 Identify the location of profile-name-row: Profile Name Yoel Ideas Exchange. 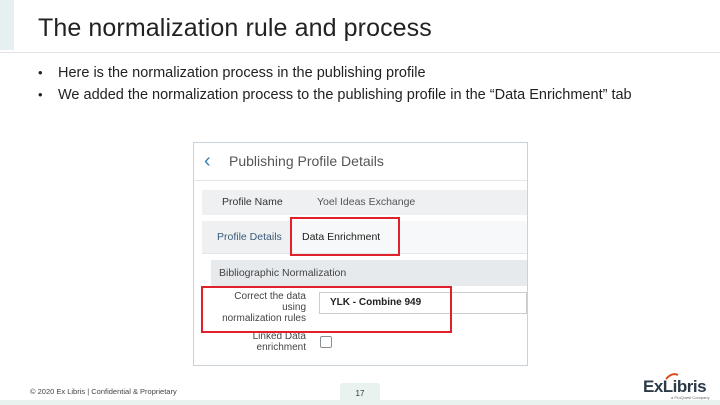
(364, 202).